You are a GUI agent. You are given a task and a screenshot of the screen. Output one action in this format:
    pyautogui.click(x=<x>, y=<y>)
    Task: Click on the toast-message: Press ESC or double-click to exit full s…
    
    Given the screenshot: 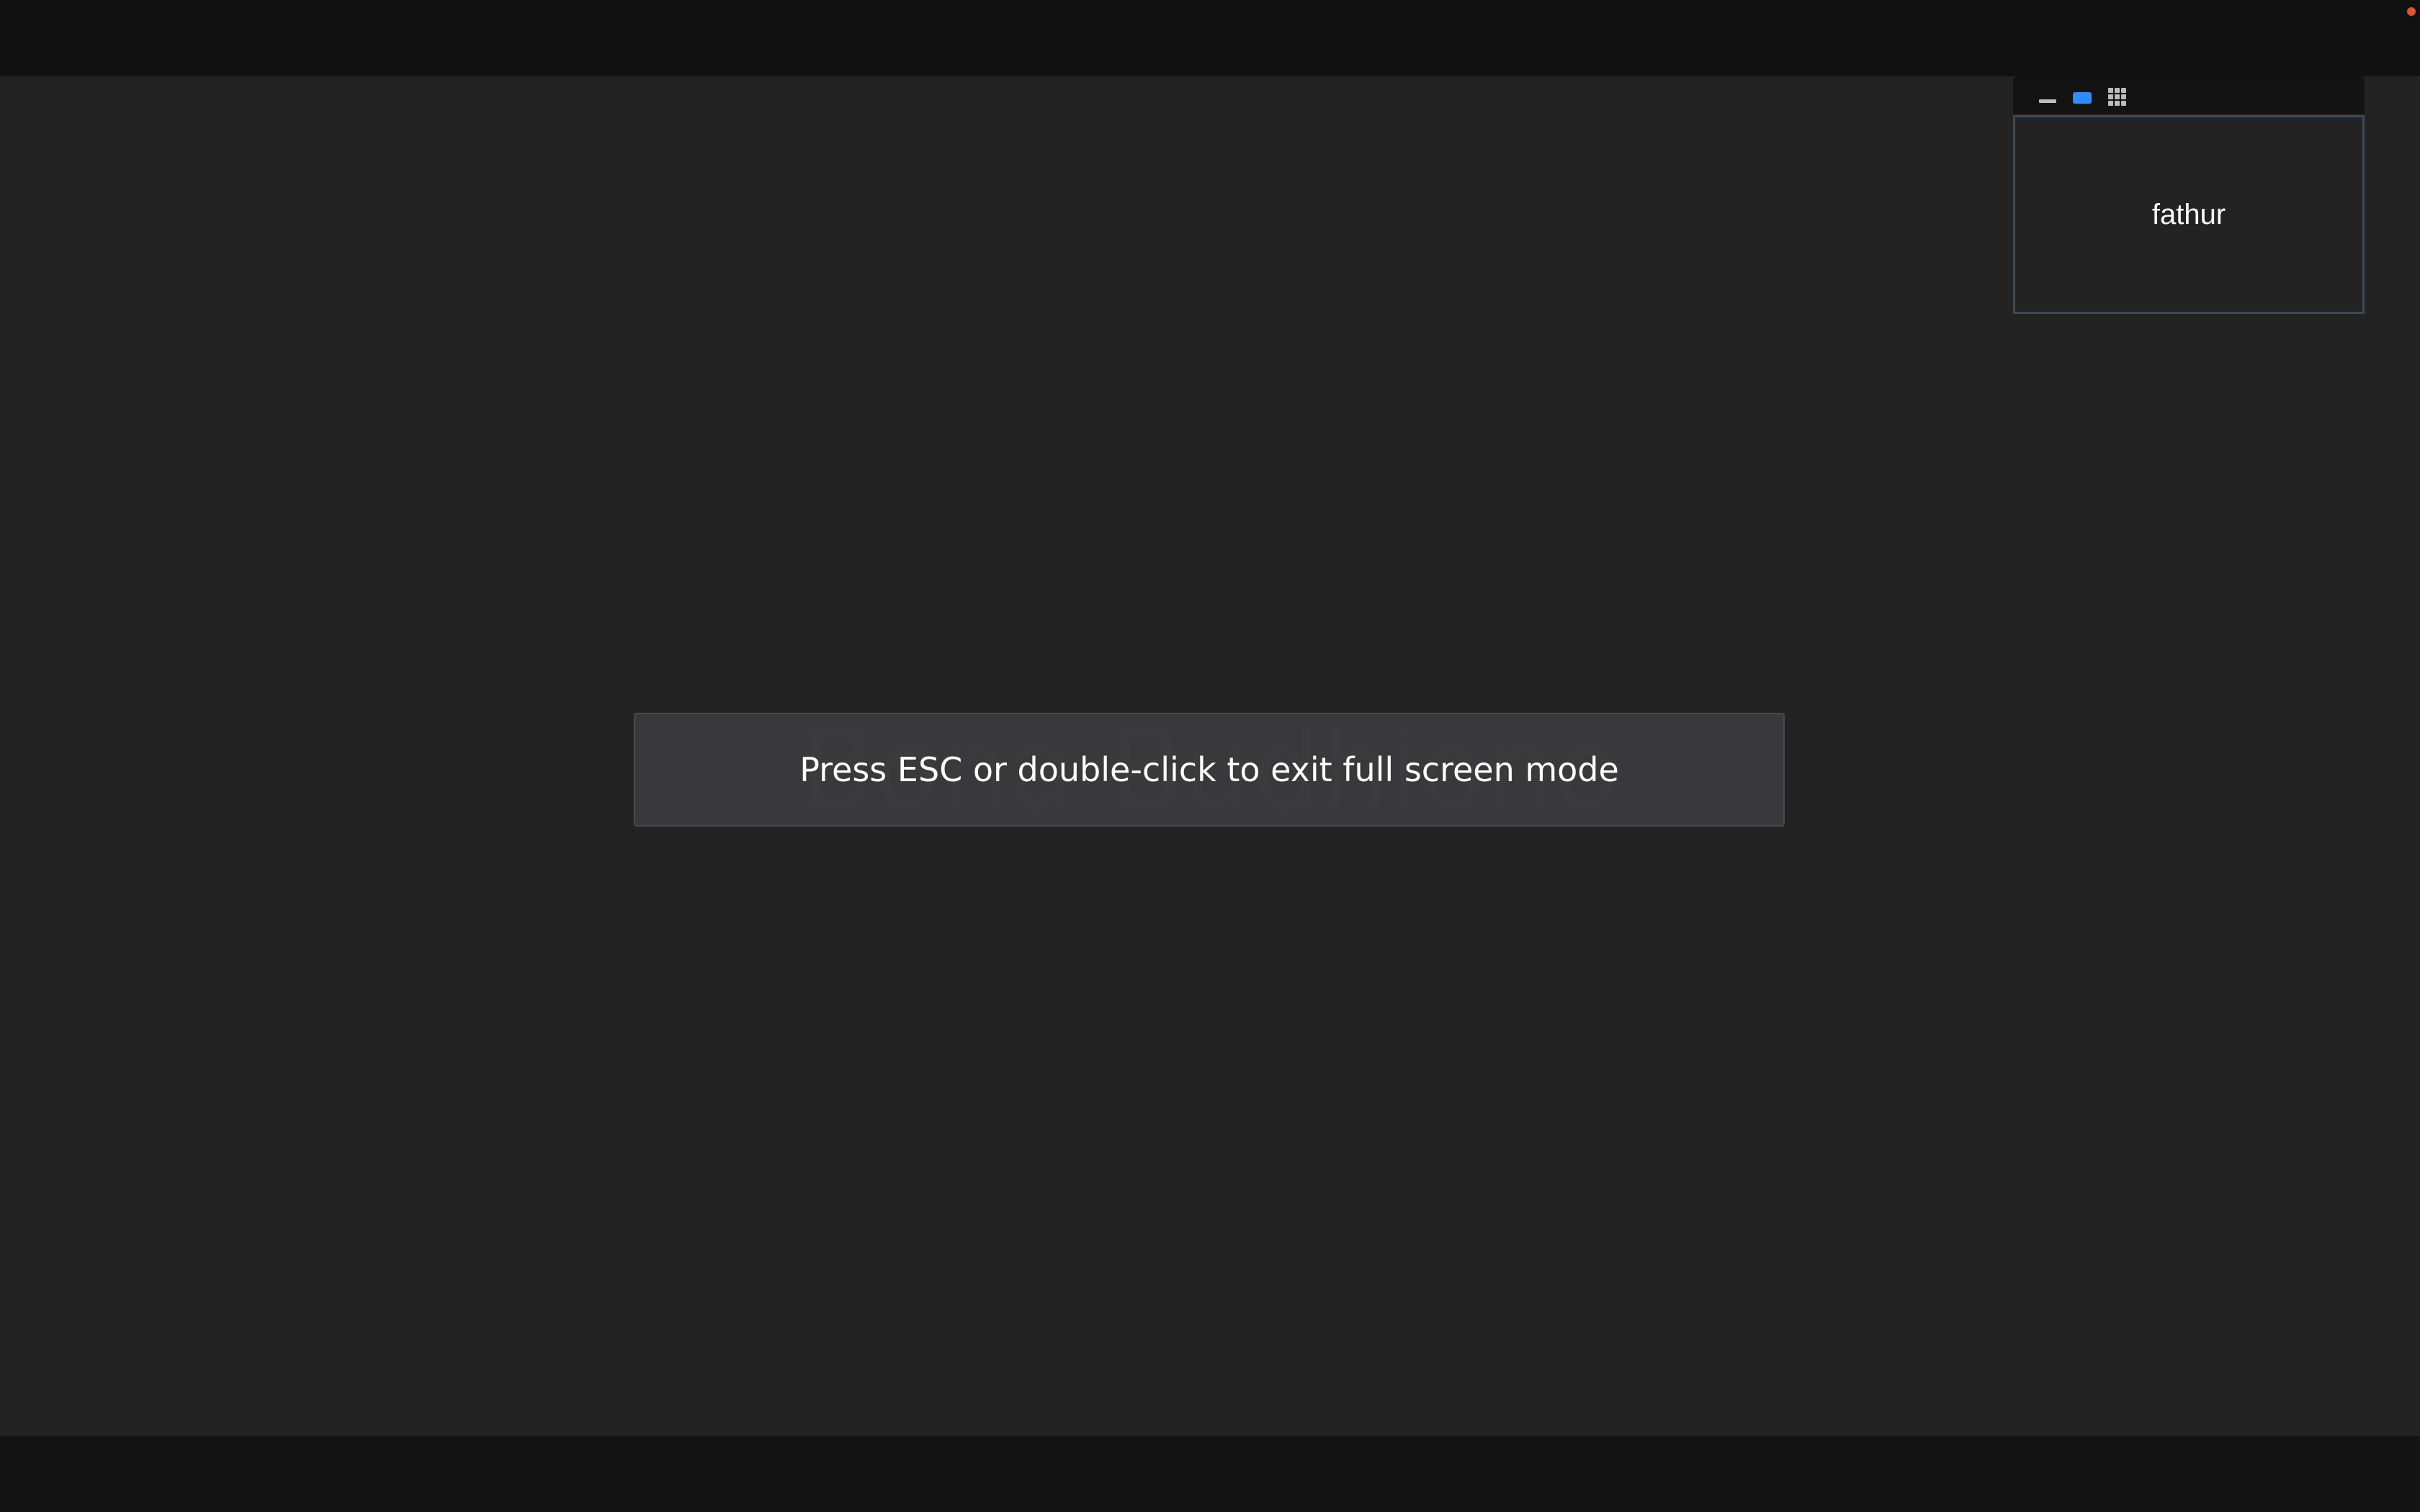 What is the action you would take?
    pyautogui.click(x=1209, y=769)
    